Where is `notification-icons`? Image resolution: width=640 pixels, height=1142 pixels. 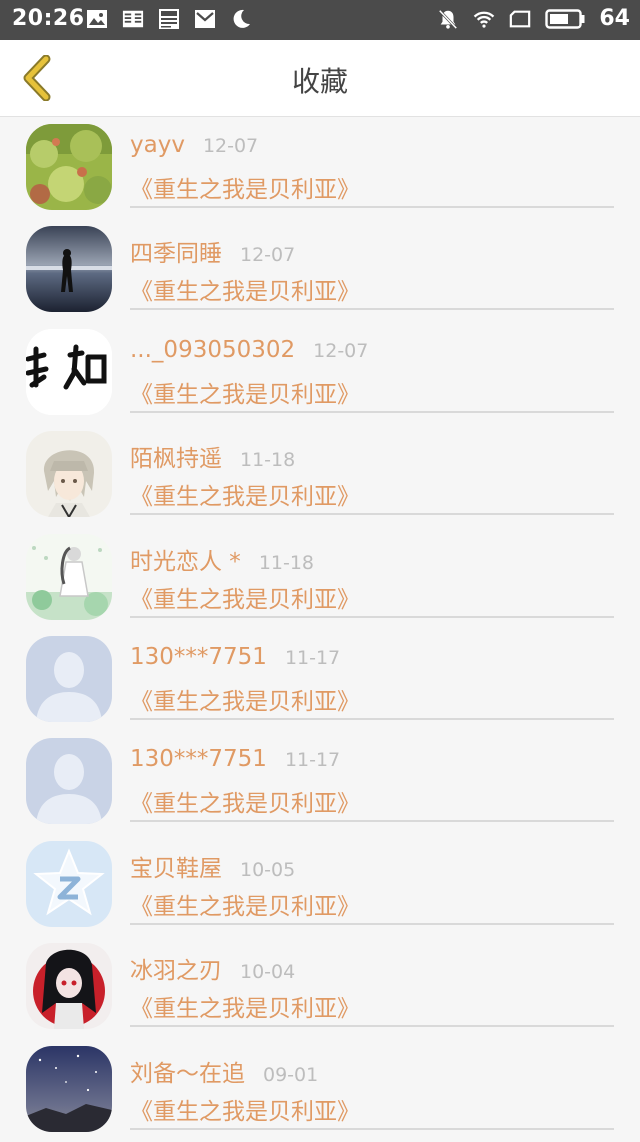 notification-icons is located at coordinates (169, 19).